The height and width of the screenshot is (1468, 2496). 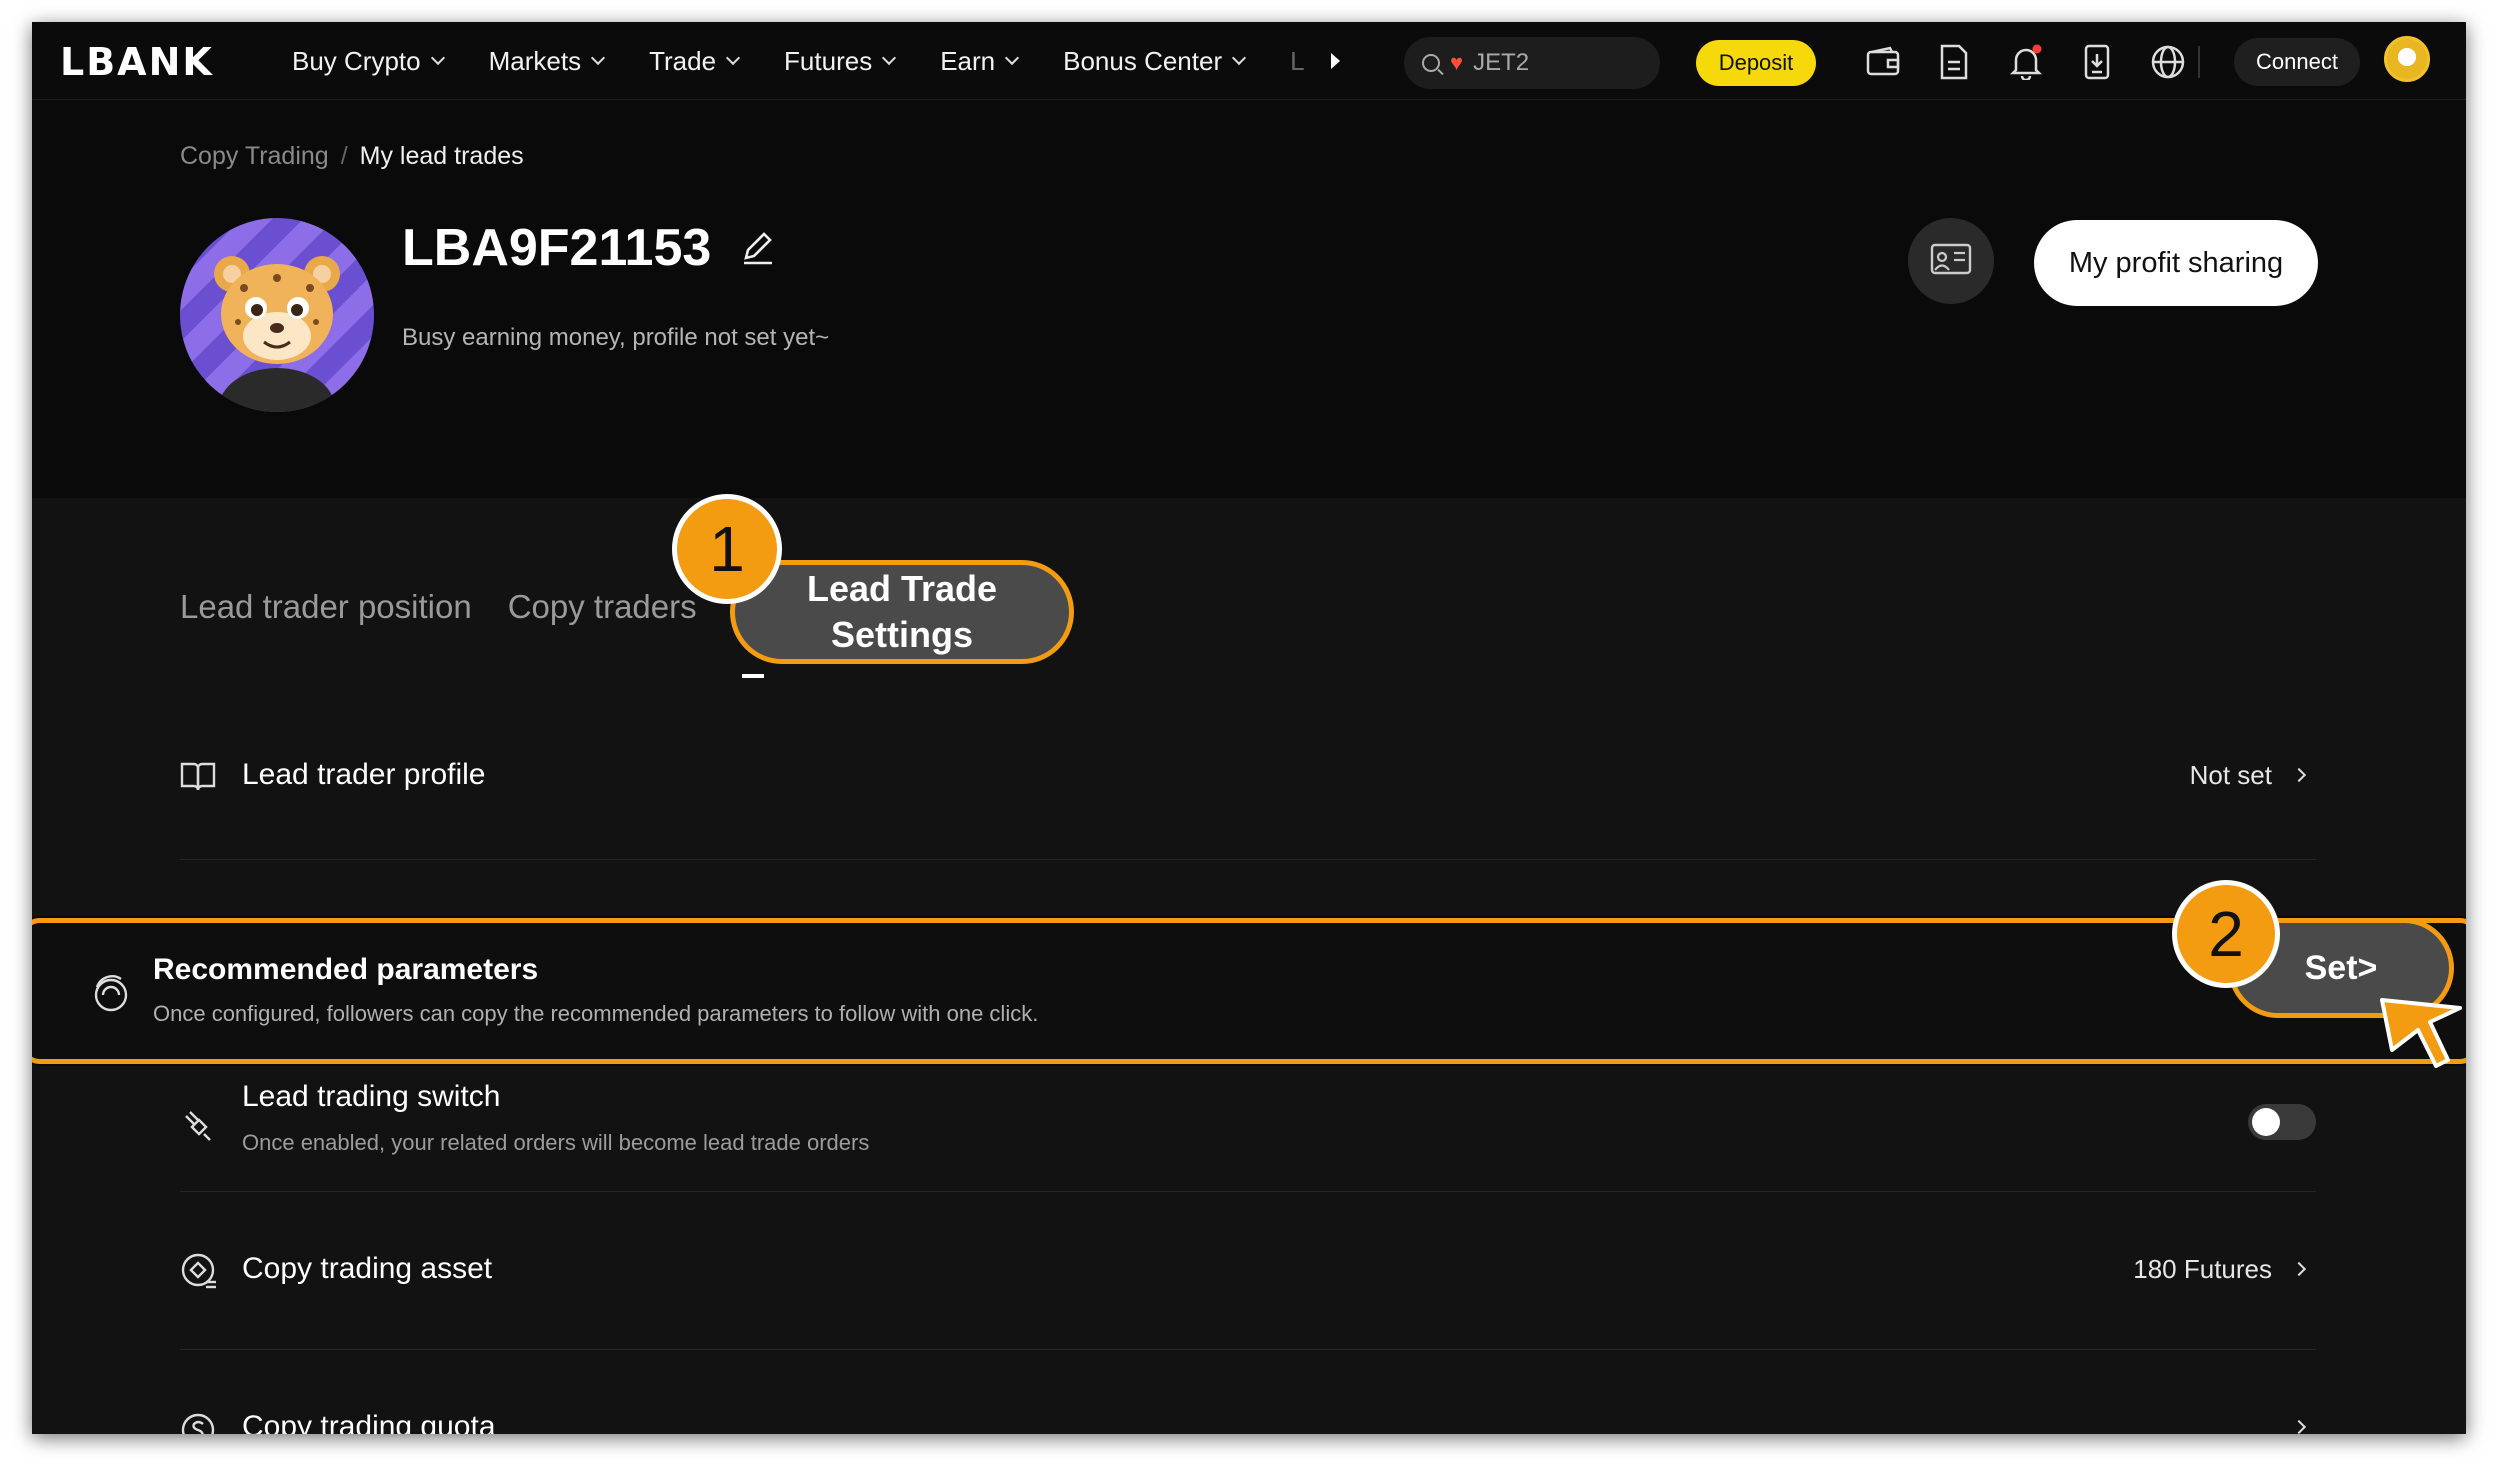 I want to click on tab-bar: Lead trader position Copy traders, so click(x=438, y=607).